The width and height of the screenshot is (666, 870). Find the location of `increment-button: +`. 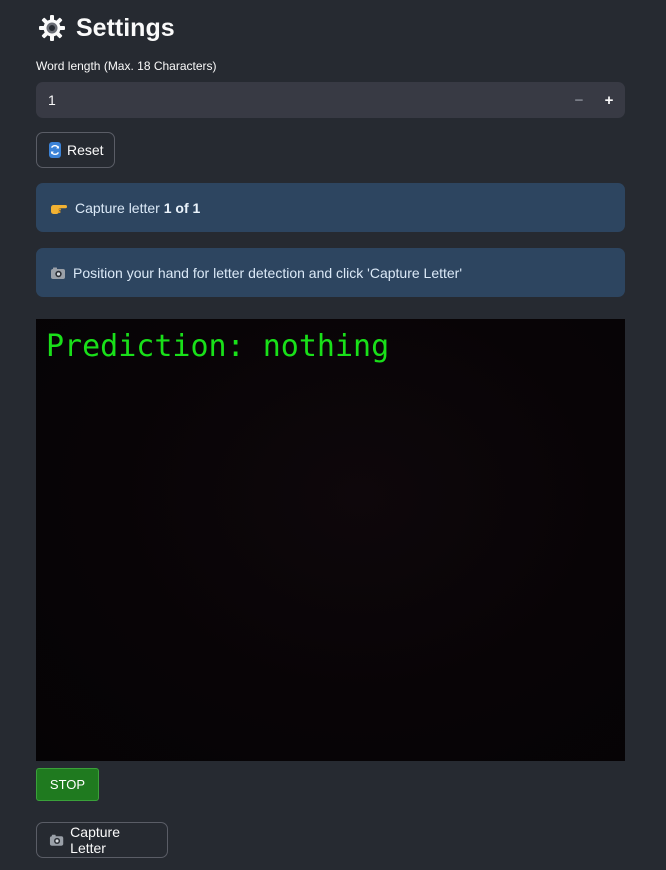

increment-button: + is located at coordinates (609, 100).